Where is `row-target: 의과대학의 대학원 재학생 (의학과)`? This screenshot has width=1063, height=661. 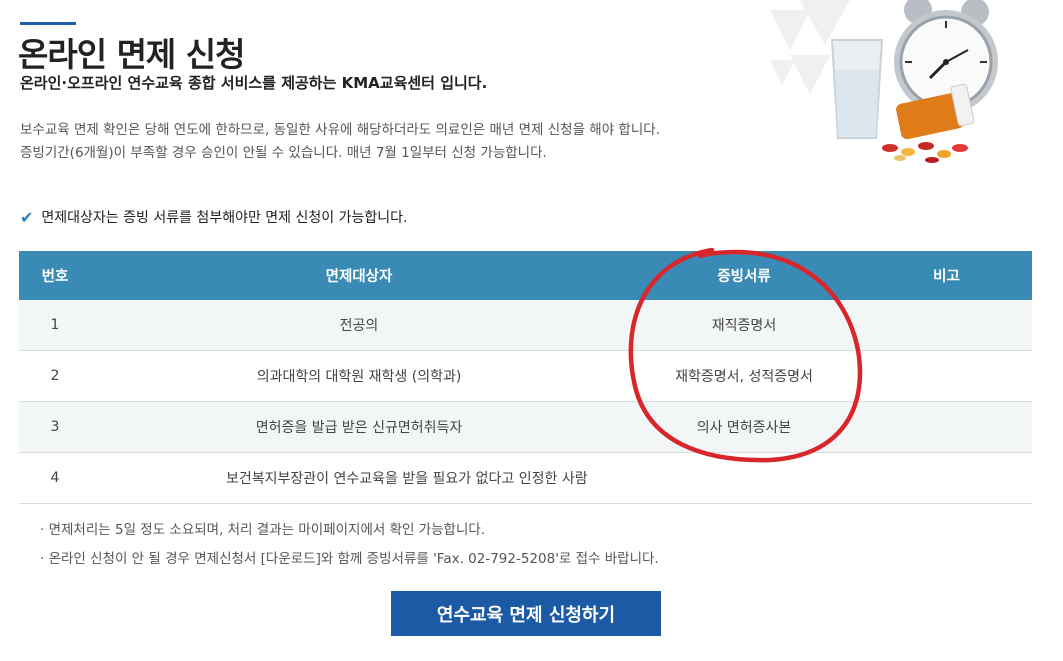 row-target: 의과대학의 대학원 재학생 (의학과) is located at coordinates (359, 376).